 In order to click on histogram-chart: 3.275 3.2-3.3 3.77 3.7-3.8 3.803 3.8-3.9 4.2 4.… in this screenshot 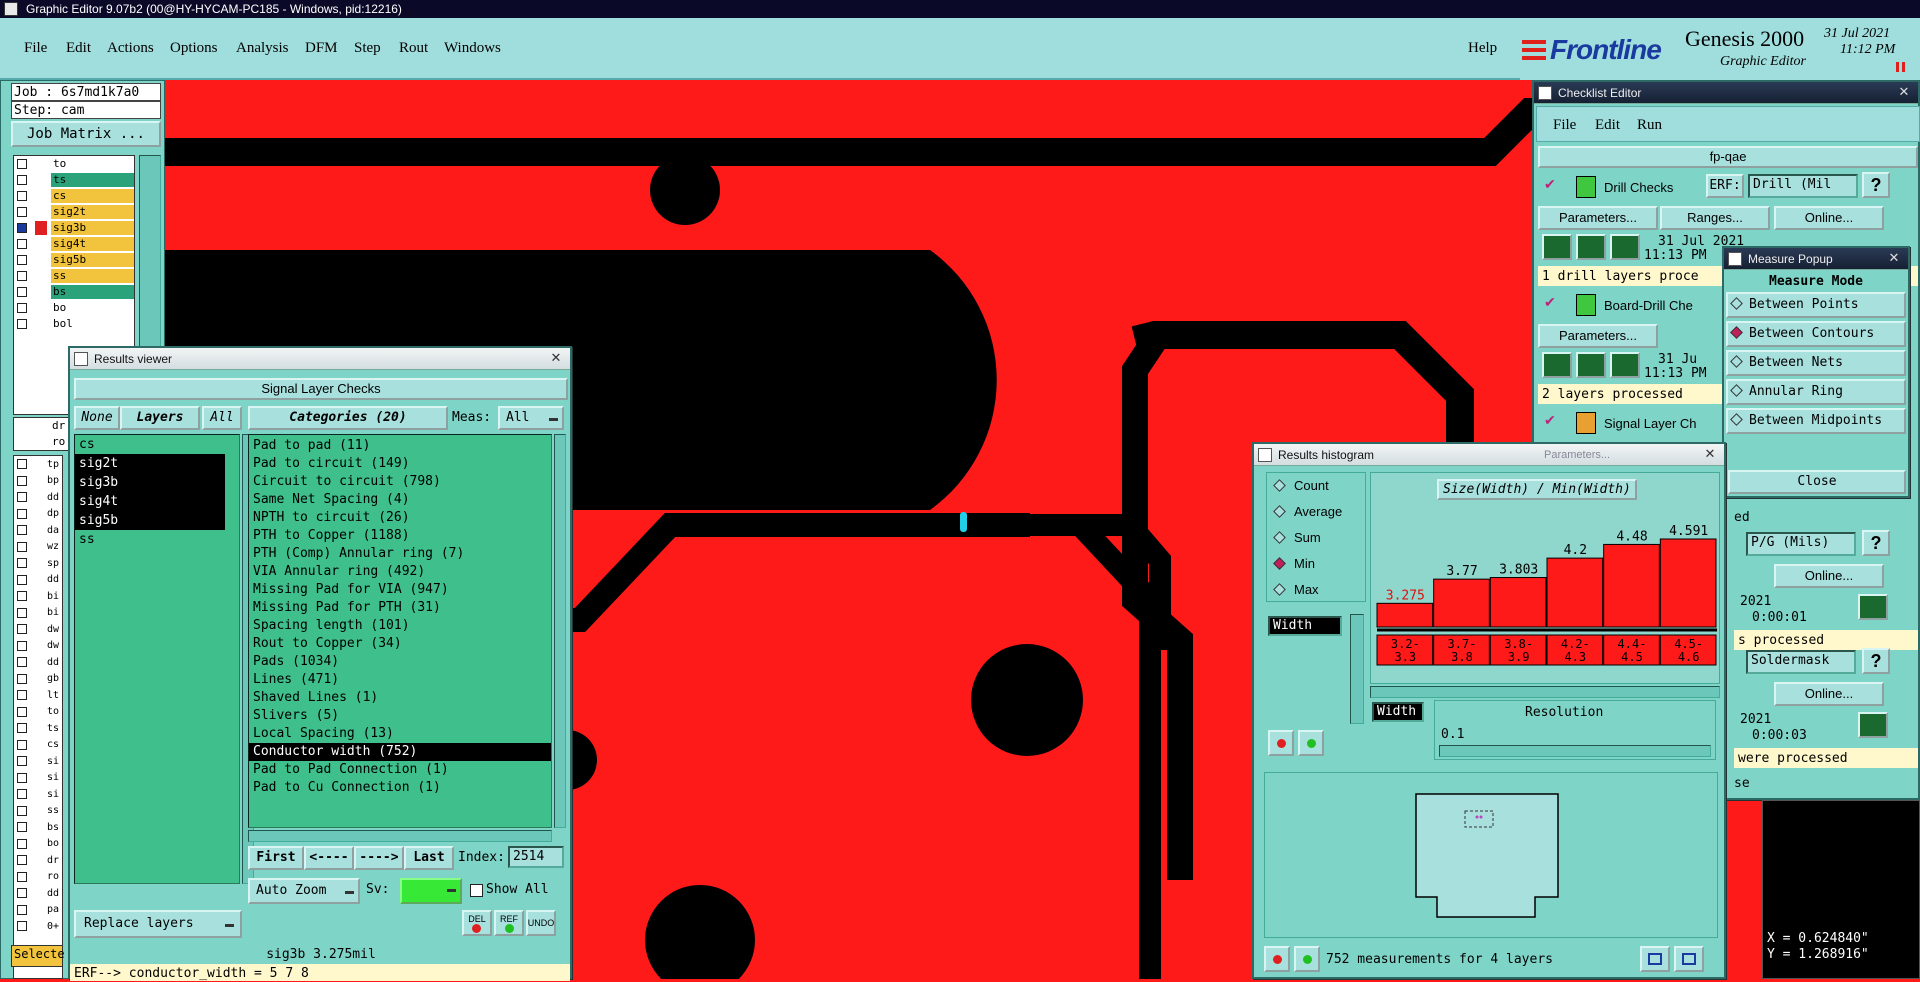, I will do `click(1546, 593)`.